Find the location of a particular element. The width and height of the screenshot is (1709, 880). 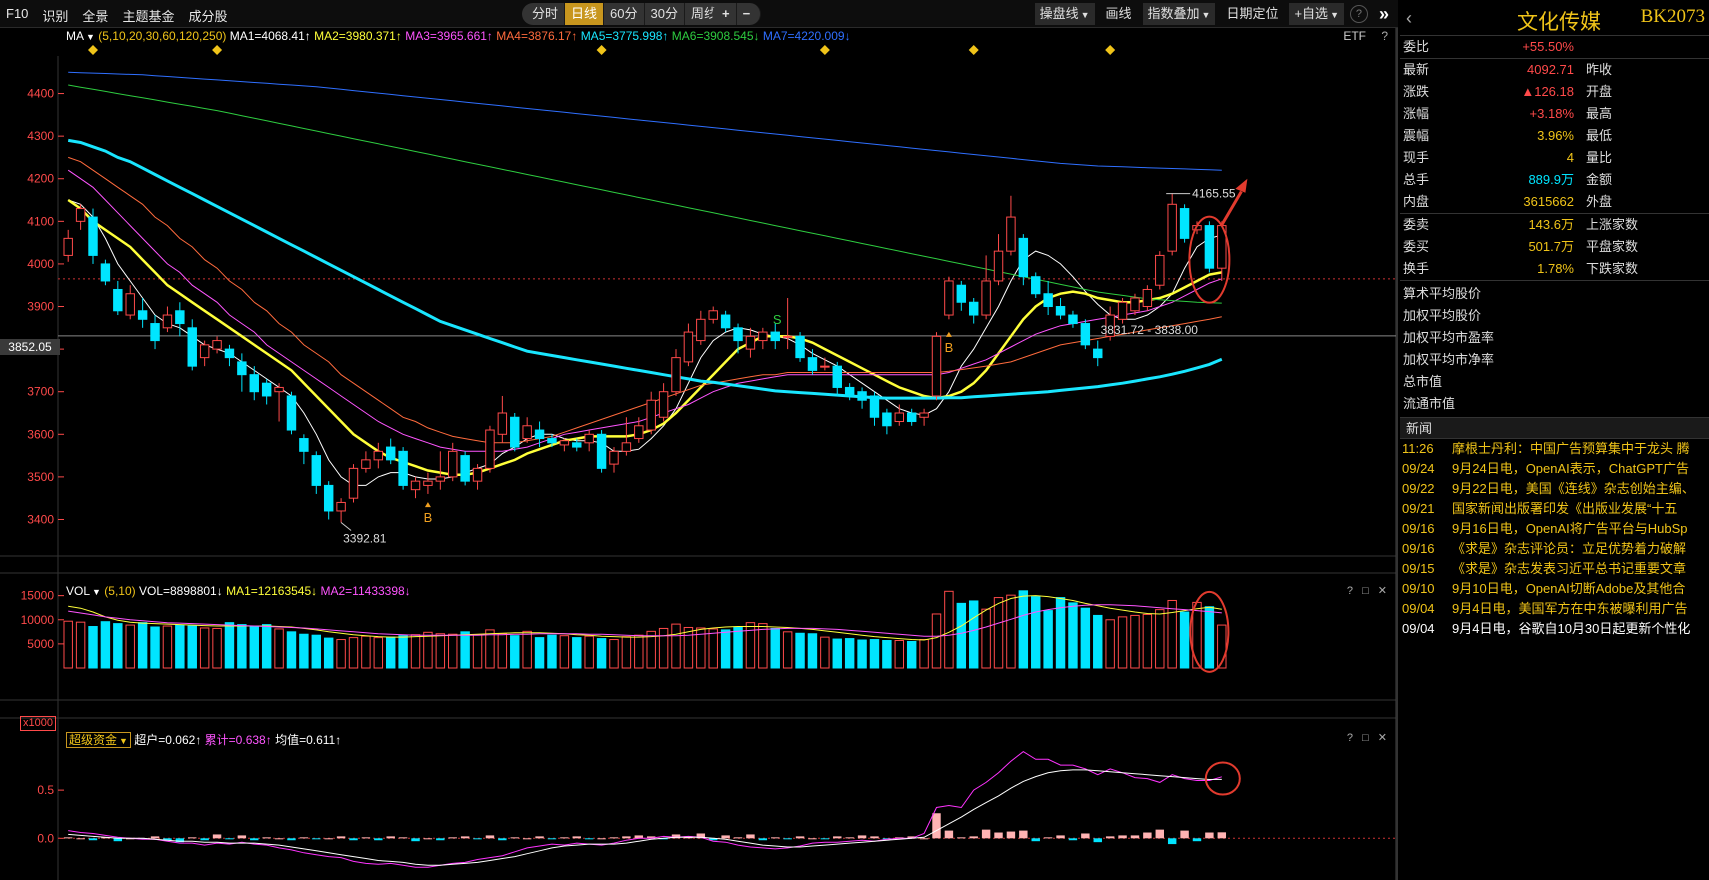

add-watchlist-dropdown: +自选 ▼ is located at coordinates (1316, 14).